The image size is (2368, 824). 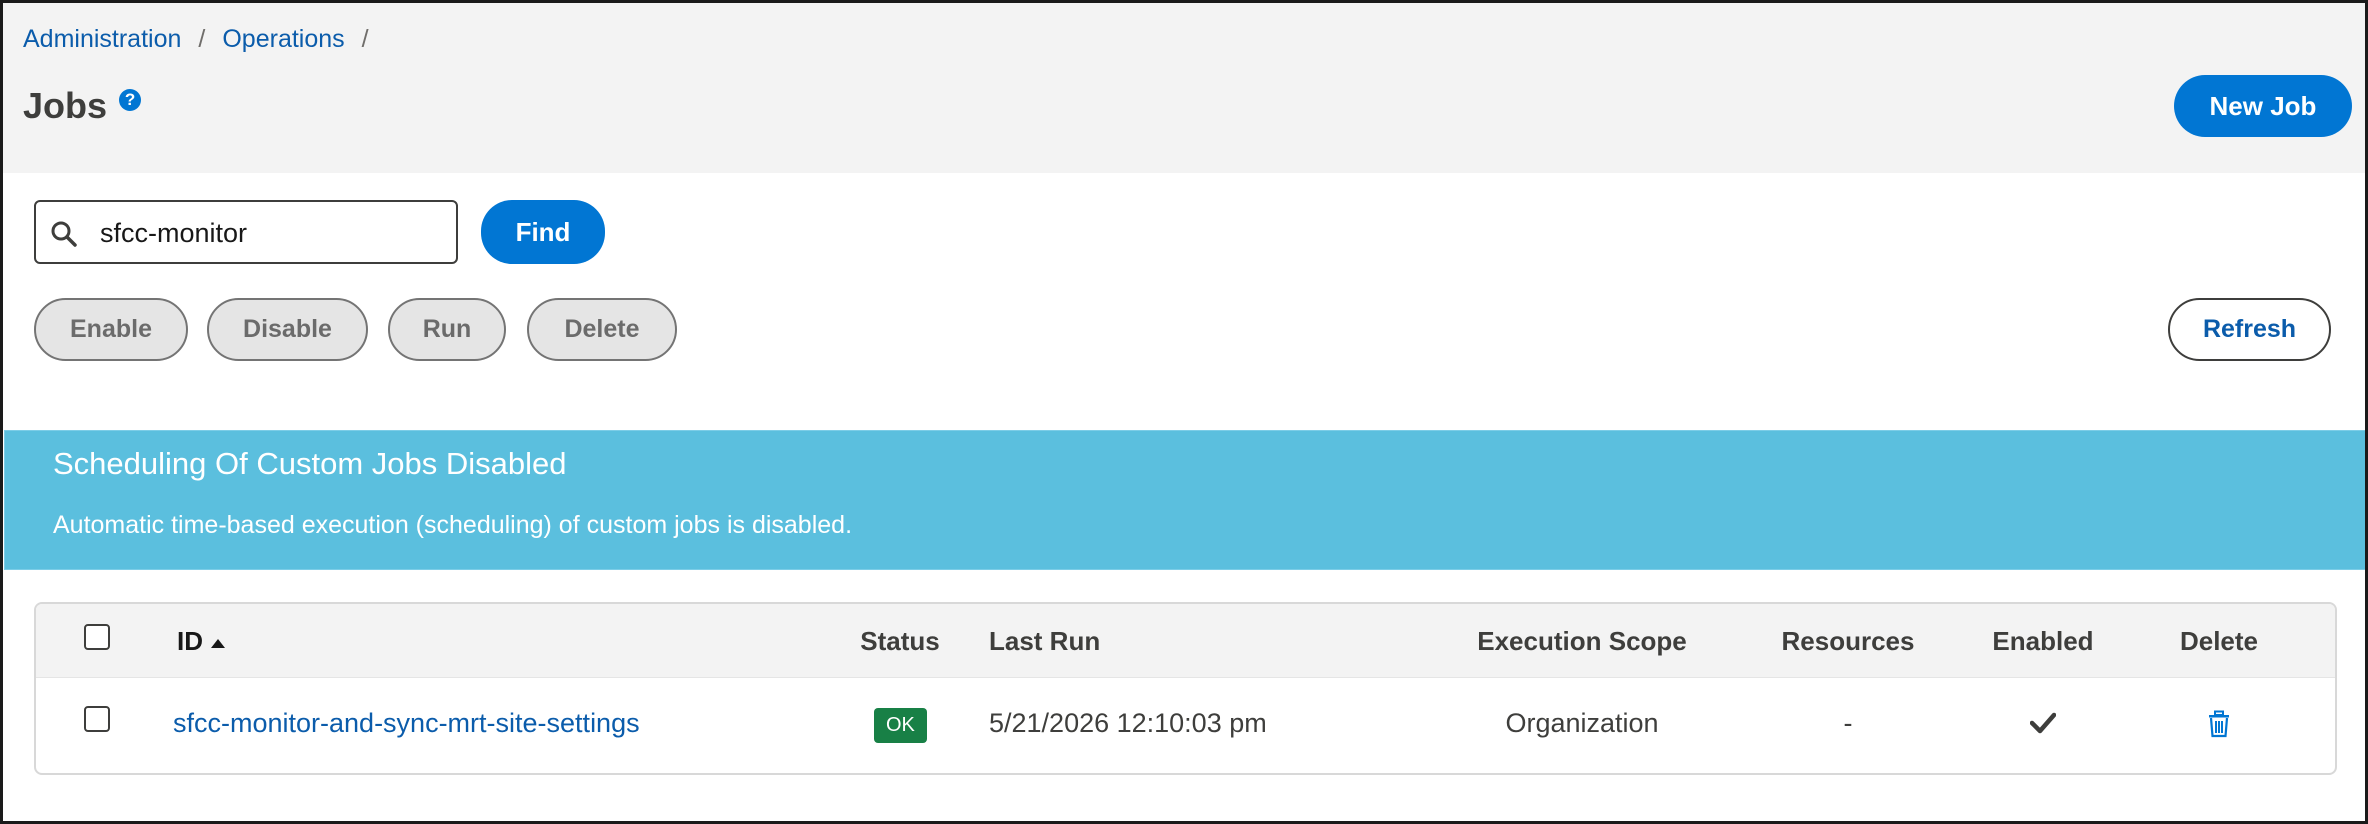 I want to click on breadcrumb-administration: Administration, so click(x=102, y=39).